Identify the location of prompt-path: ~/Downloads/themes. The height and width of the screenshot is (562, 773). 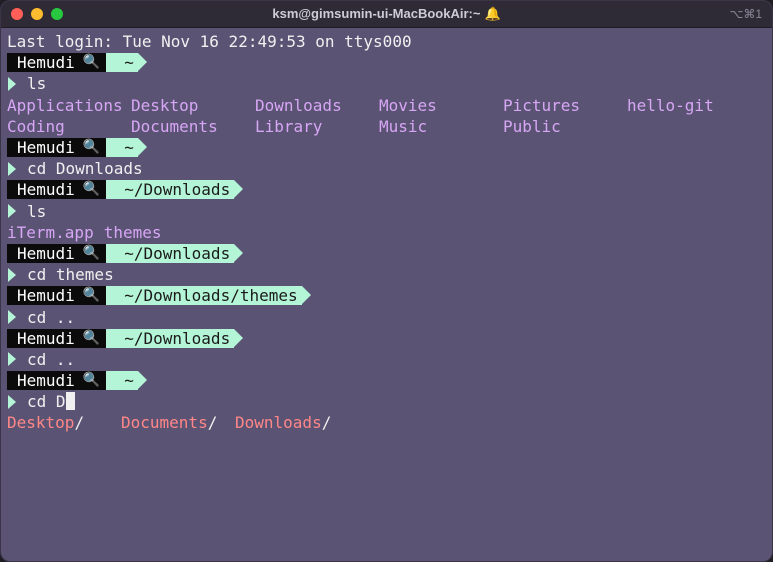
(209, 296).